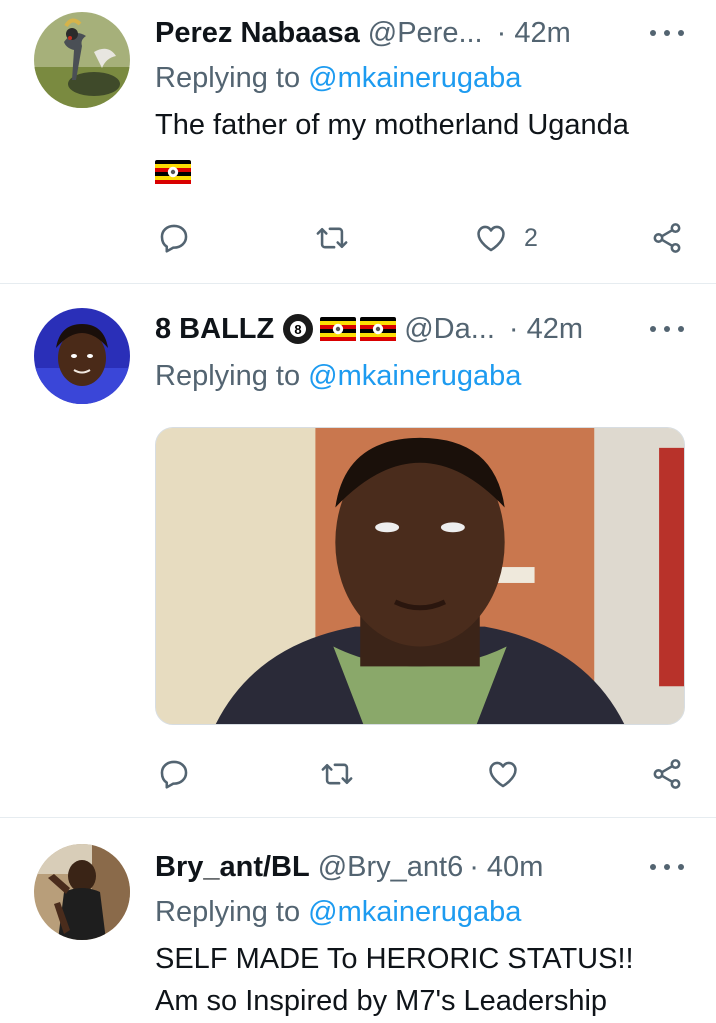 The height and width of the screenshot is (1023, 716). Describe the element at coordinates (358, 774) in the screenshot. I see `tweet-actions` at that location.